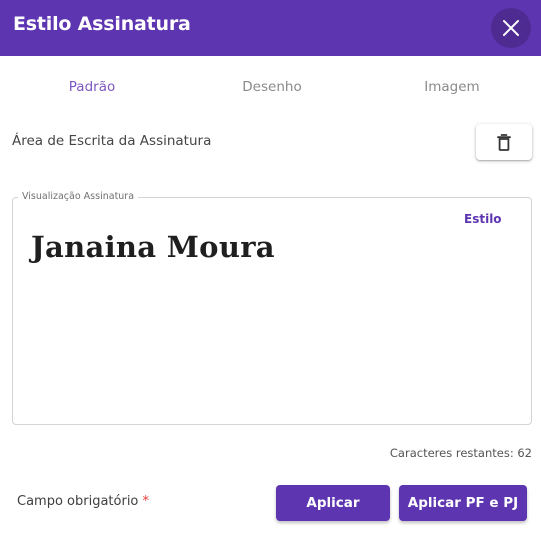 The height and width of the screenshot is (541, 541). I want to click on tab-bar: Padrão Desenho Imagem, so click(270, 88).